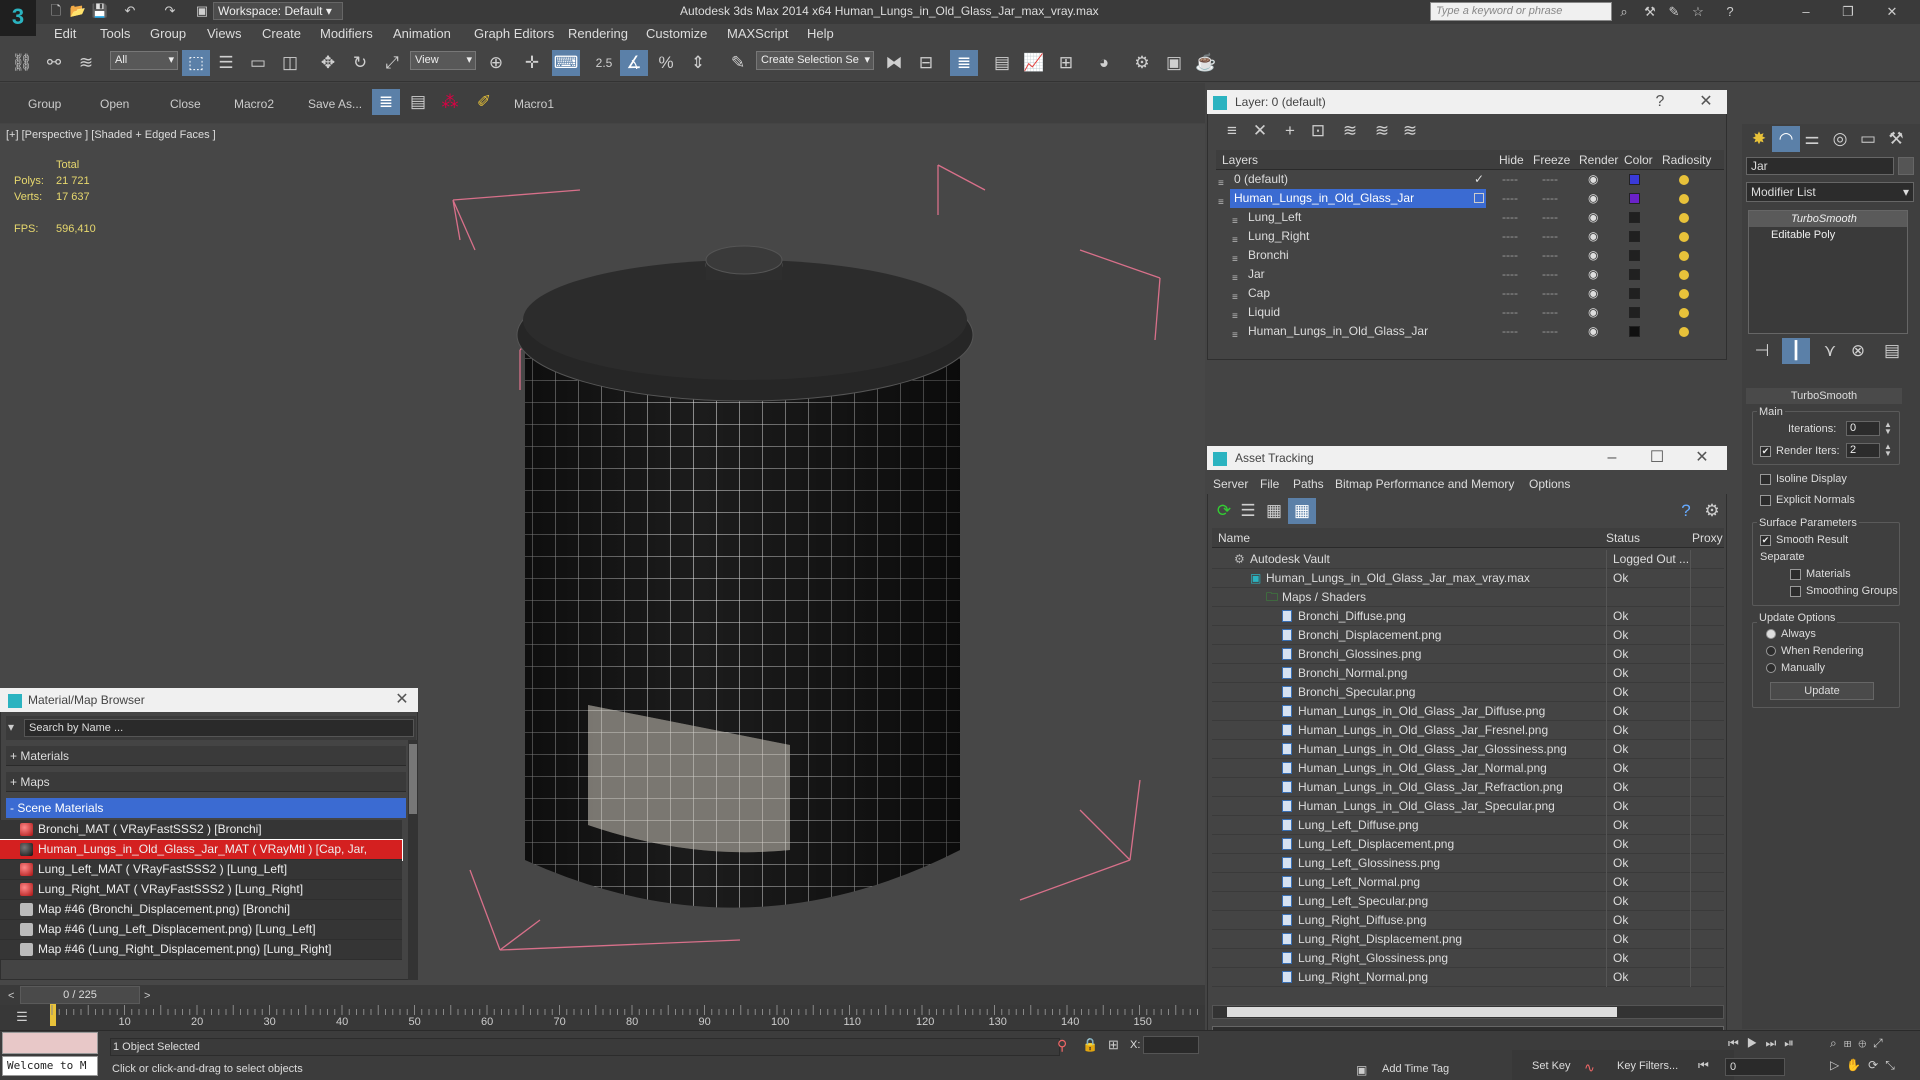 The width and height of the screenshot is (1920, 1080). What do you see at coordinates (206, 782) in the screenshot?
I see `section-maps: + Maps` at bounding box center [206, 782].